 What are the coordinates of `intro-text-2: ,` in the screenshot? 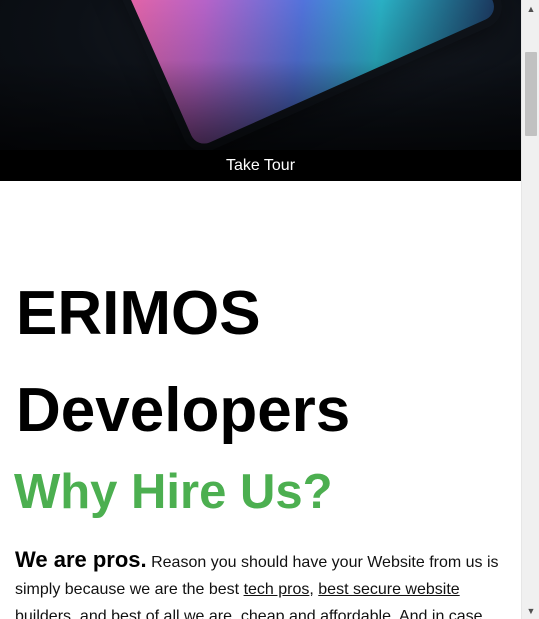 It's located at (314, 589).